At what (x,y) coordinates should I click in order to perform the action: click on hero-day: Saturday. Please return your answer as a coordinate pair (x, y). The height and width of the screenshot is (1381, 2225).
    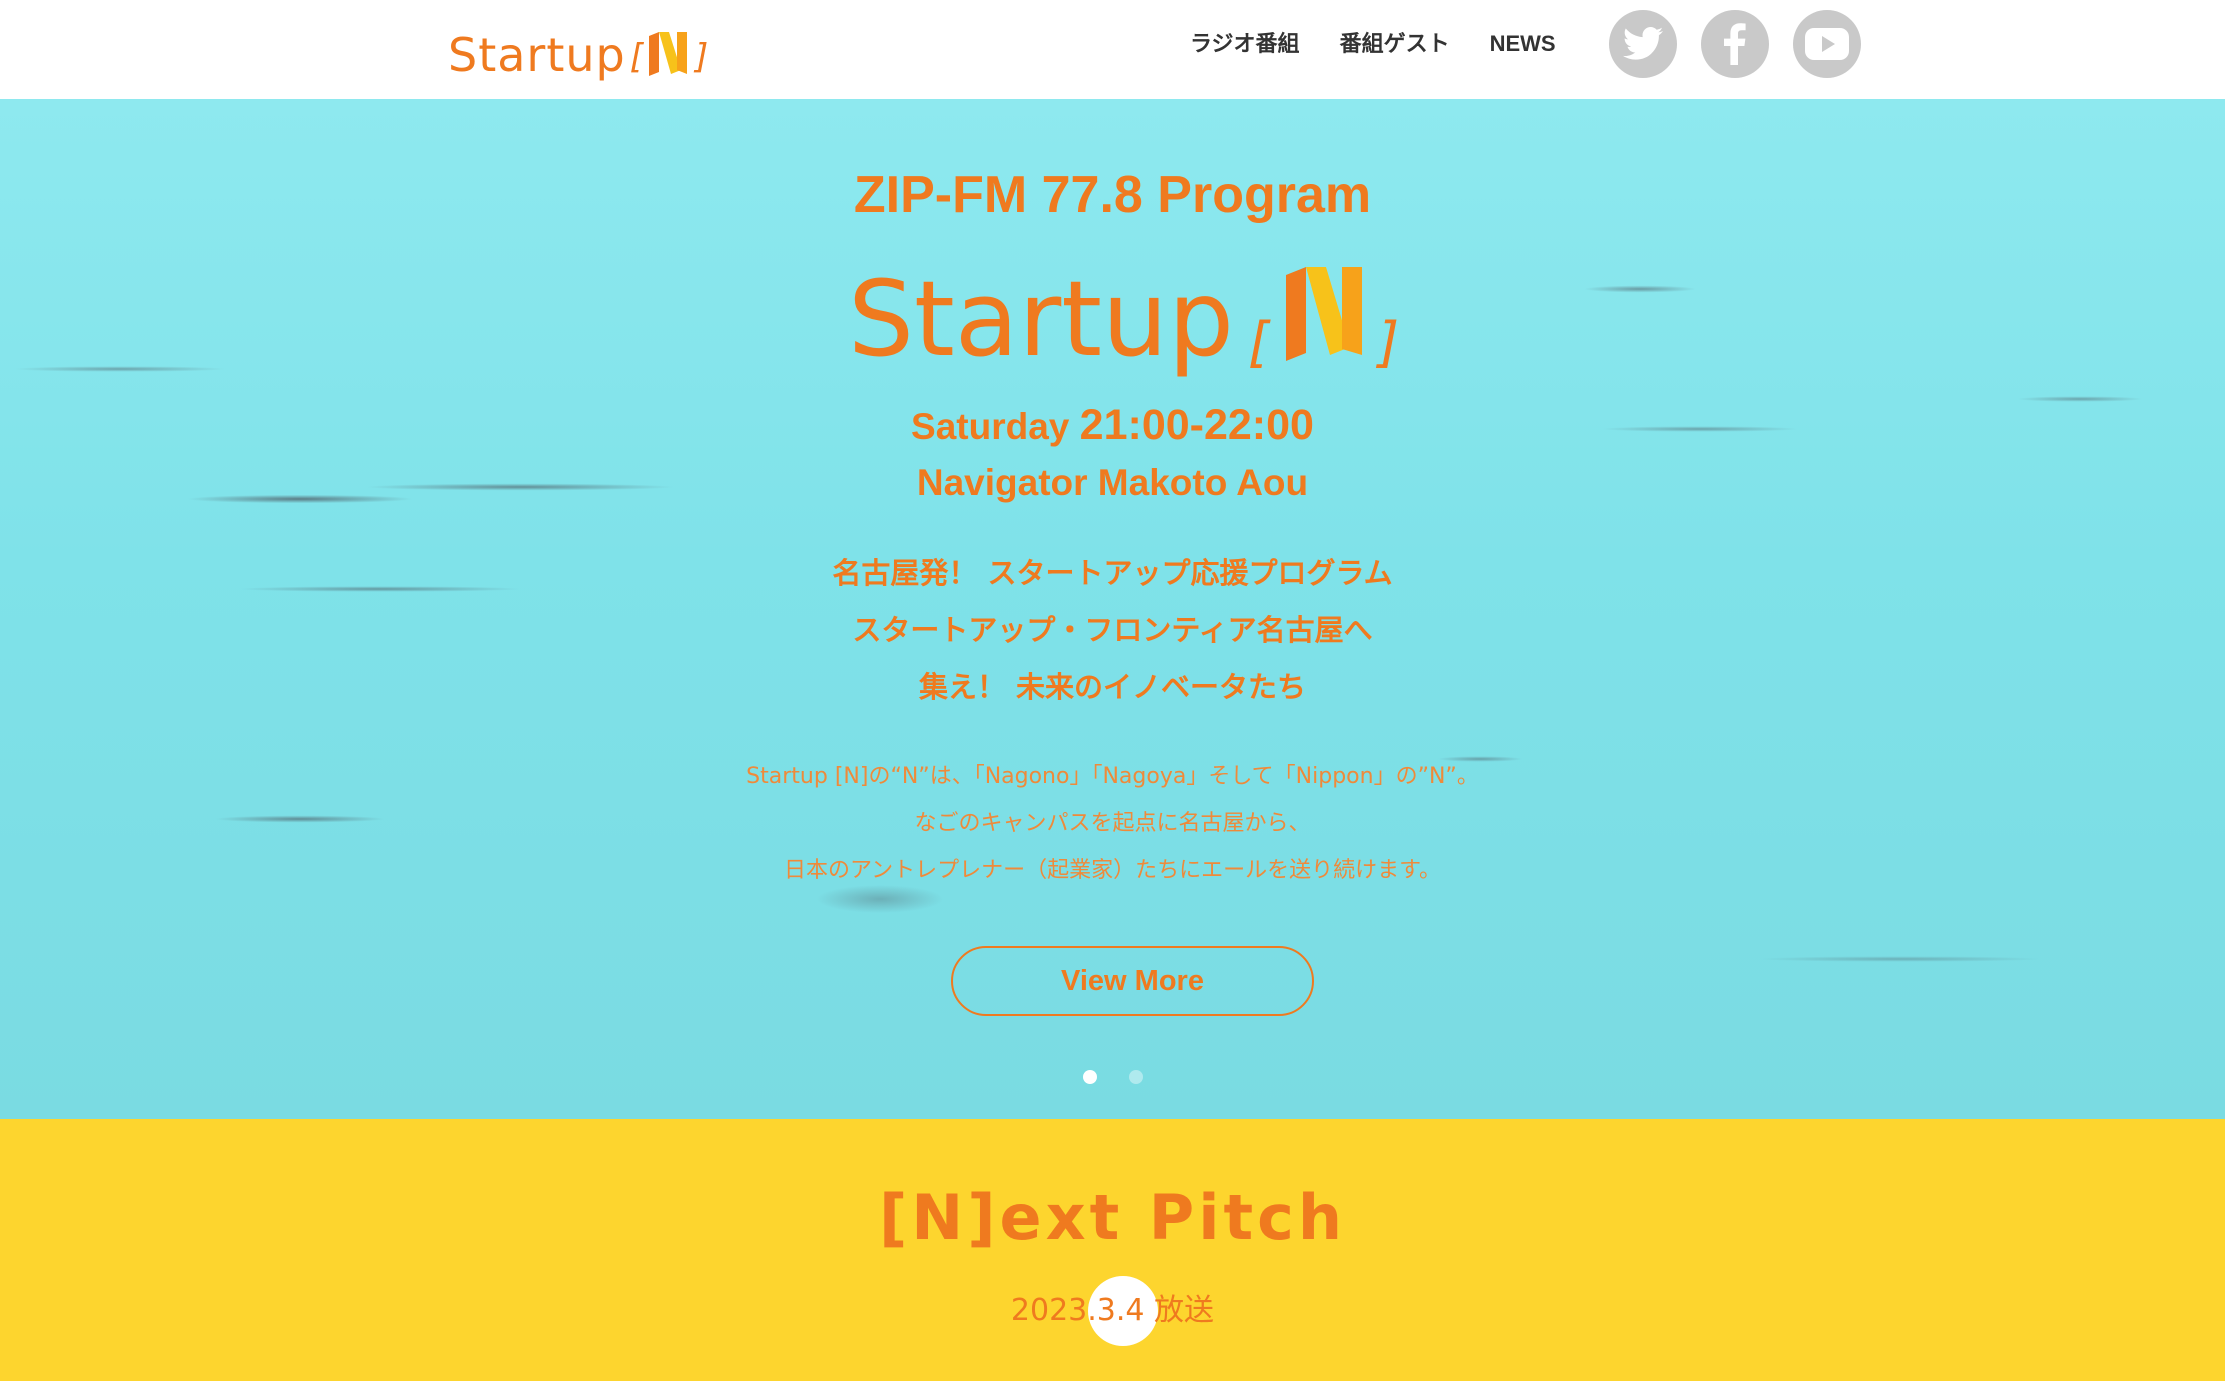
    Looking at the image, I should click on (990, 426).